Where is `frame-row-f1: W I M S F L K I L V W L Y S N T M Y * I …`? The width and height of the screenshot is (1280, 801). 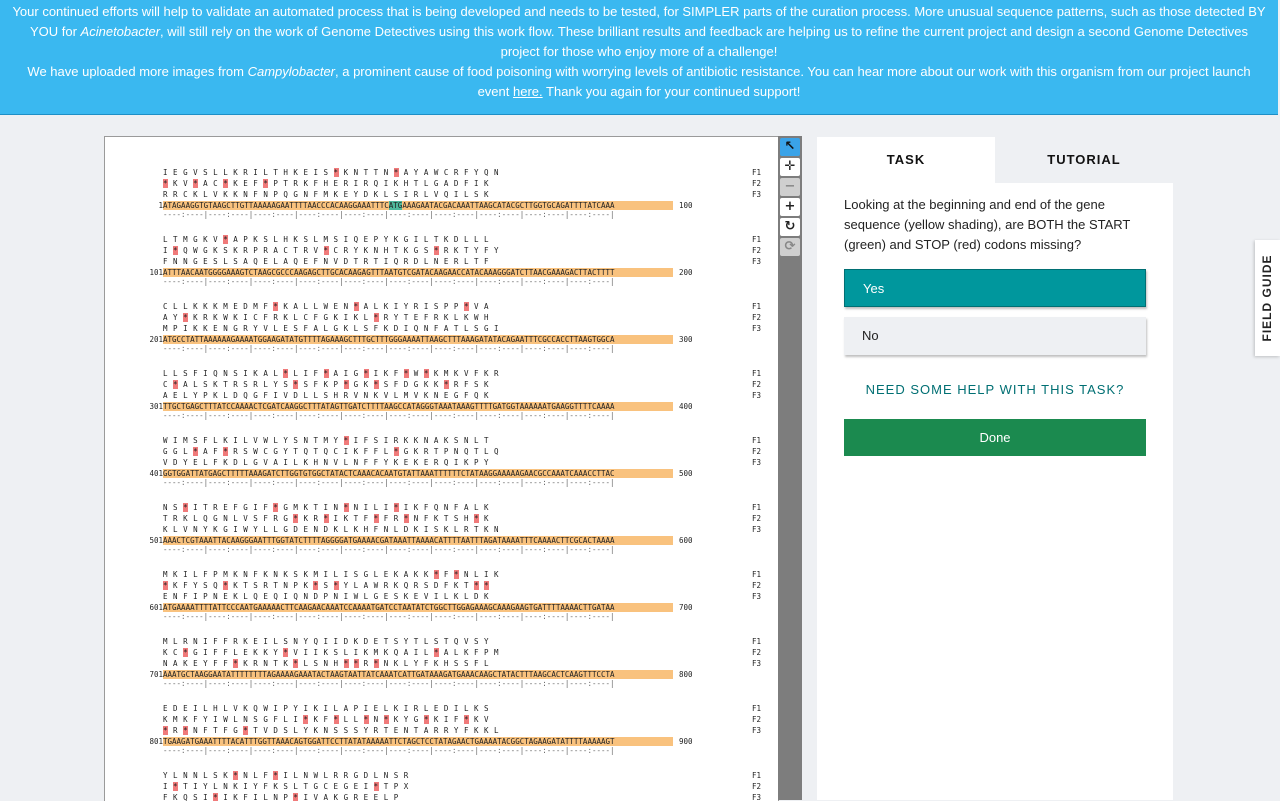 frame-row-f1: W I M S F L K I L V W L Y S N T M Y * I … is located at coordinates (451, 441).